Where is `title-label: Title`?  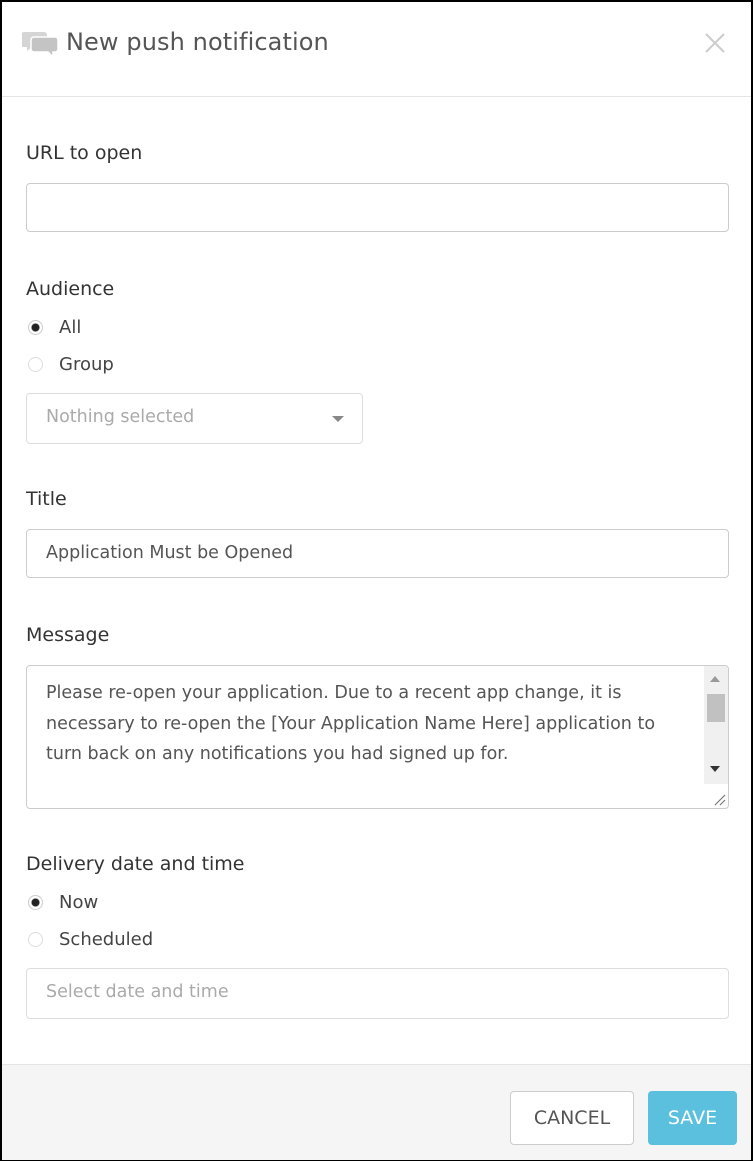
title-label: Title is located at coordinates (46, 499).